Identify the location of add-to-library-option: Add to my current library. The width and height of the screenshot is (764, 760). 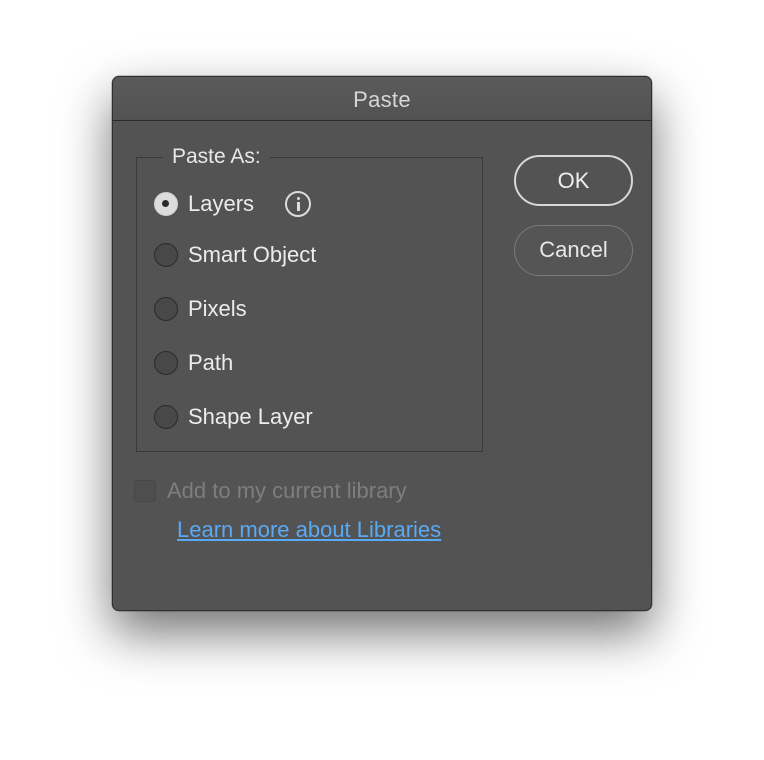
(270, 491).